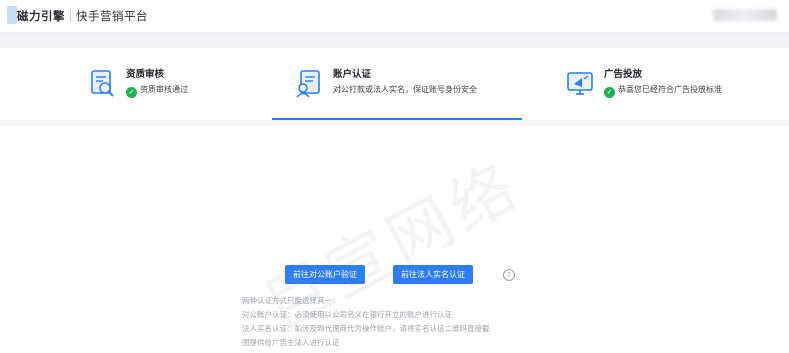 The image size is (789, 353). What do you see at coordinates (291, 342) in the screenshot?
I see `note-line: 图提供给广告主法人进行认证` at bounding box center [291, 342].